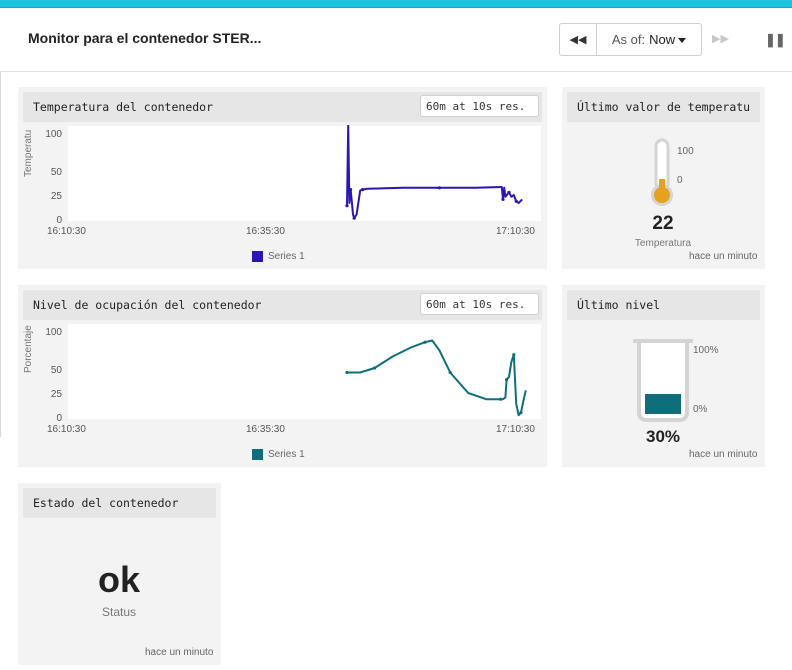  I want to click on time-control: ◀◀ As of: Now, so click(630, 39).